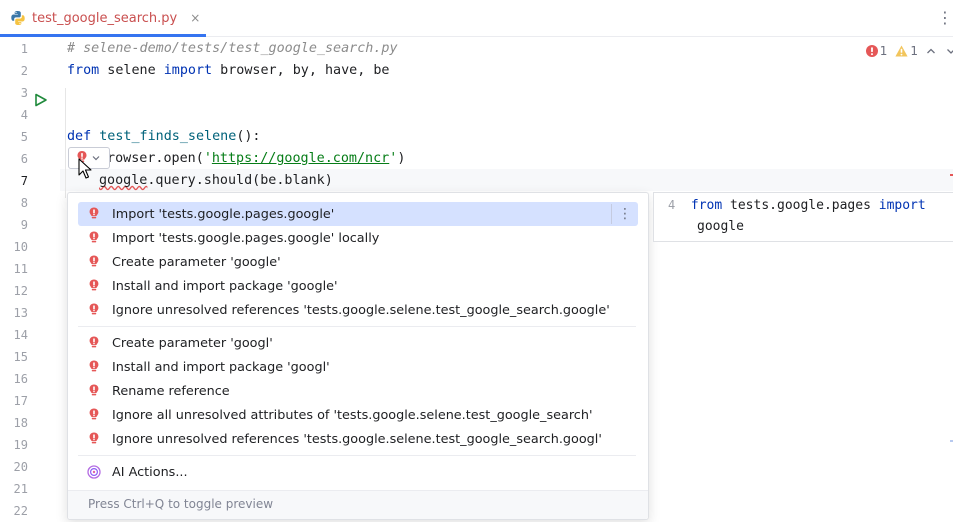  What do you see at coordinates (20, 423) in the screenshot?
I see `line-number: 18` at bounding box center [20, 423].